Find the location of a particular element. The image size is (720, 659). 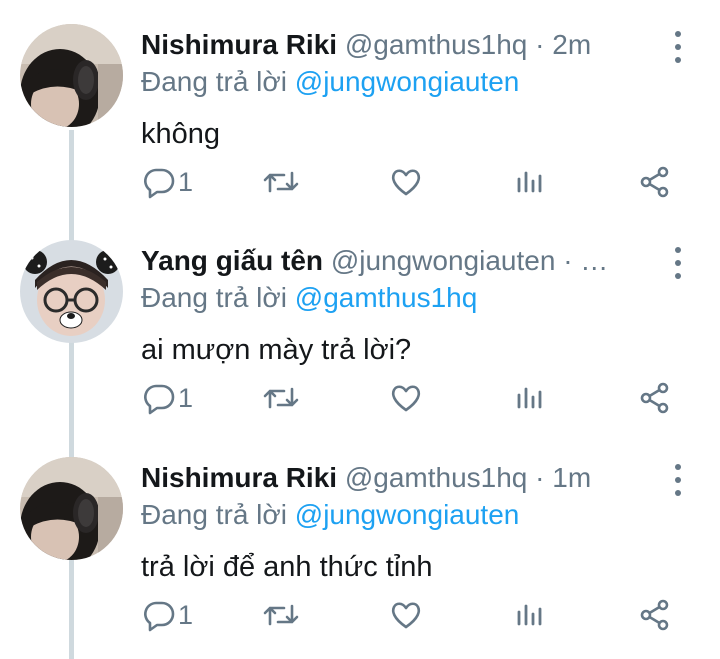

mention-link: @gamthus1hq is located at coordinates (386, 297).